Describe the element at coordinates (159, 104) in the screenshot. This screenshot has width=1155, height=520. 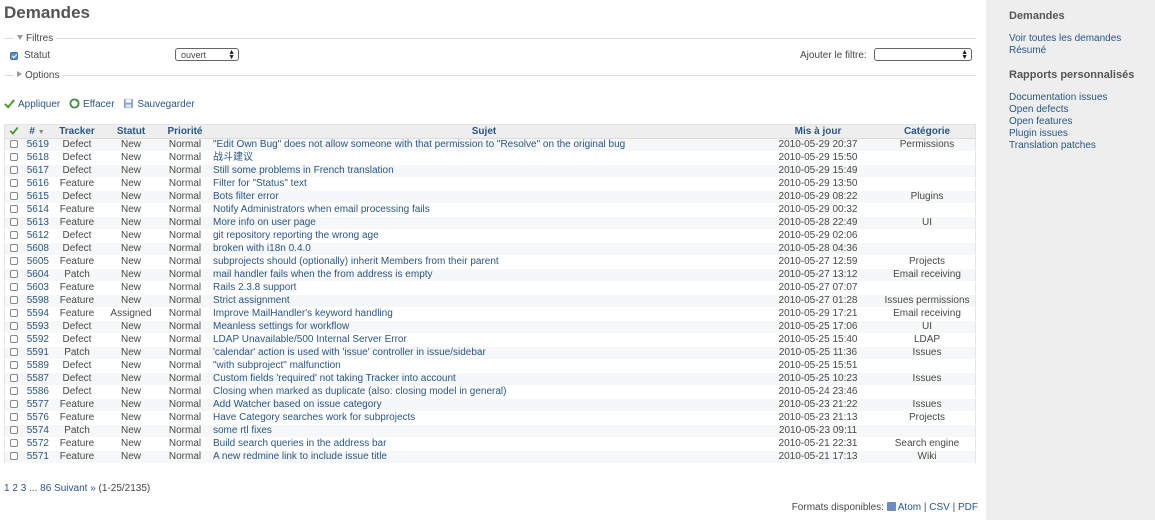
I see `save-button: Sauvegarder` at that location.